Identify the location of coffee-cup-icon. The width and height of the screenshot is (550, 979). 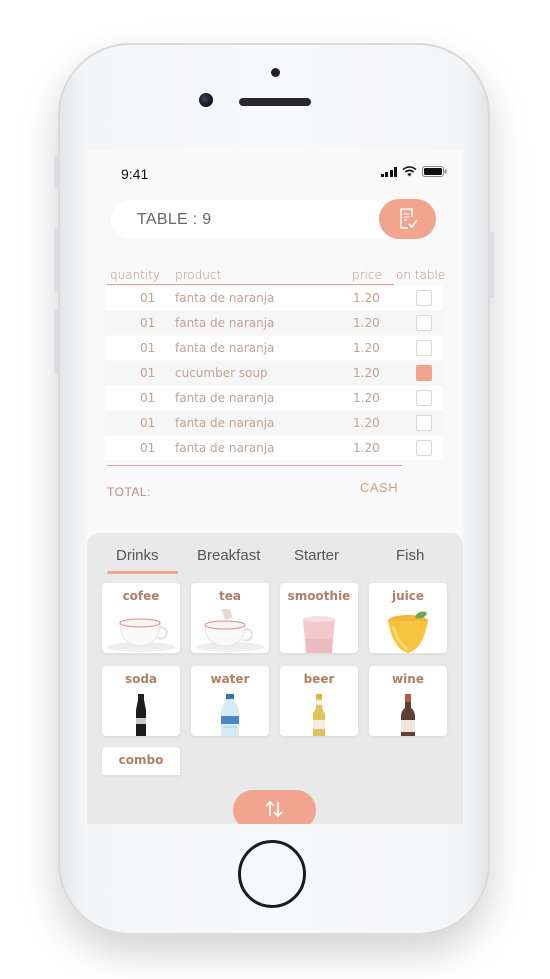
(141, 635).